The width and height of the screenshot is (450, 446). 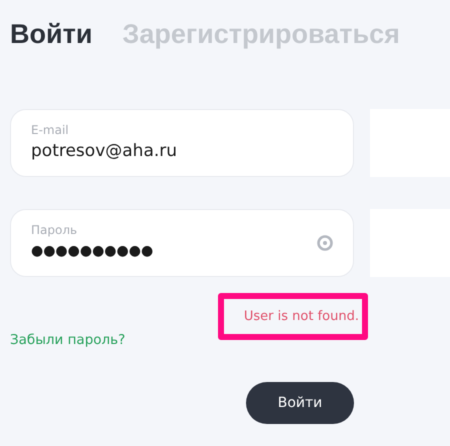 I want to click on field-value: potresov@aha.ru, so click(x=104, y=151).